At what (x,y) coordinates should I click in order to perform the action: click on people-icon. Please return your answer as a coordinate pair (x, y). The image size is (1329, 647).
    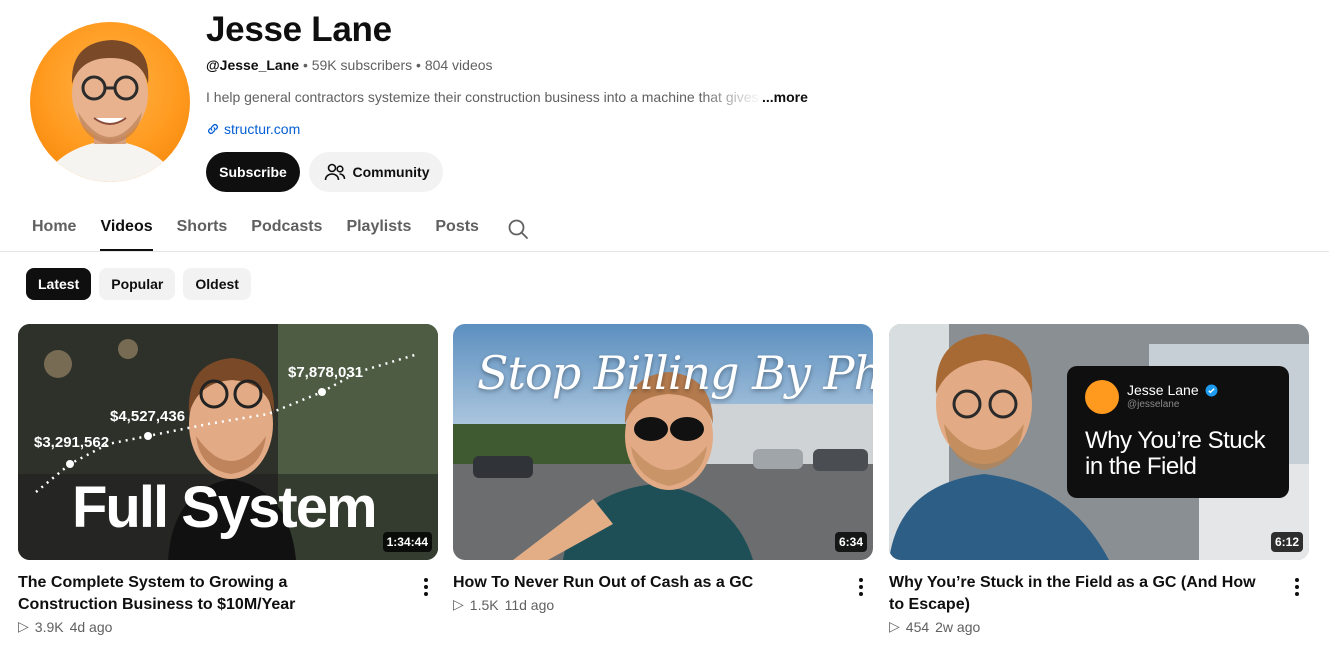
    Looking at the image, I should click on (334, 172).